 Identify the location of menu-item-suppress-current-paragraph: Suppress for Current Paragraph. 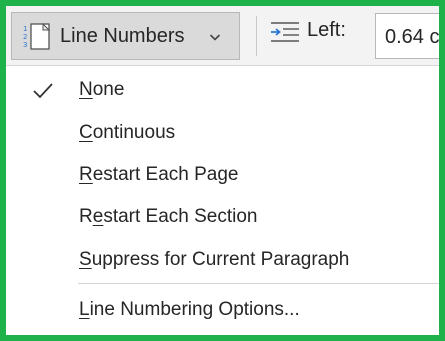
(222, 261).